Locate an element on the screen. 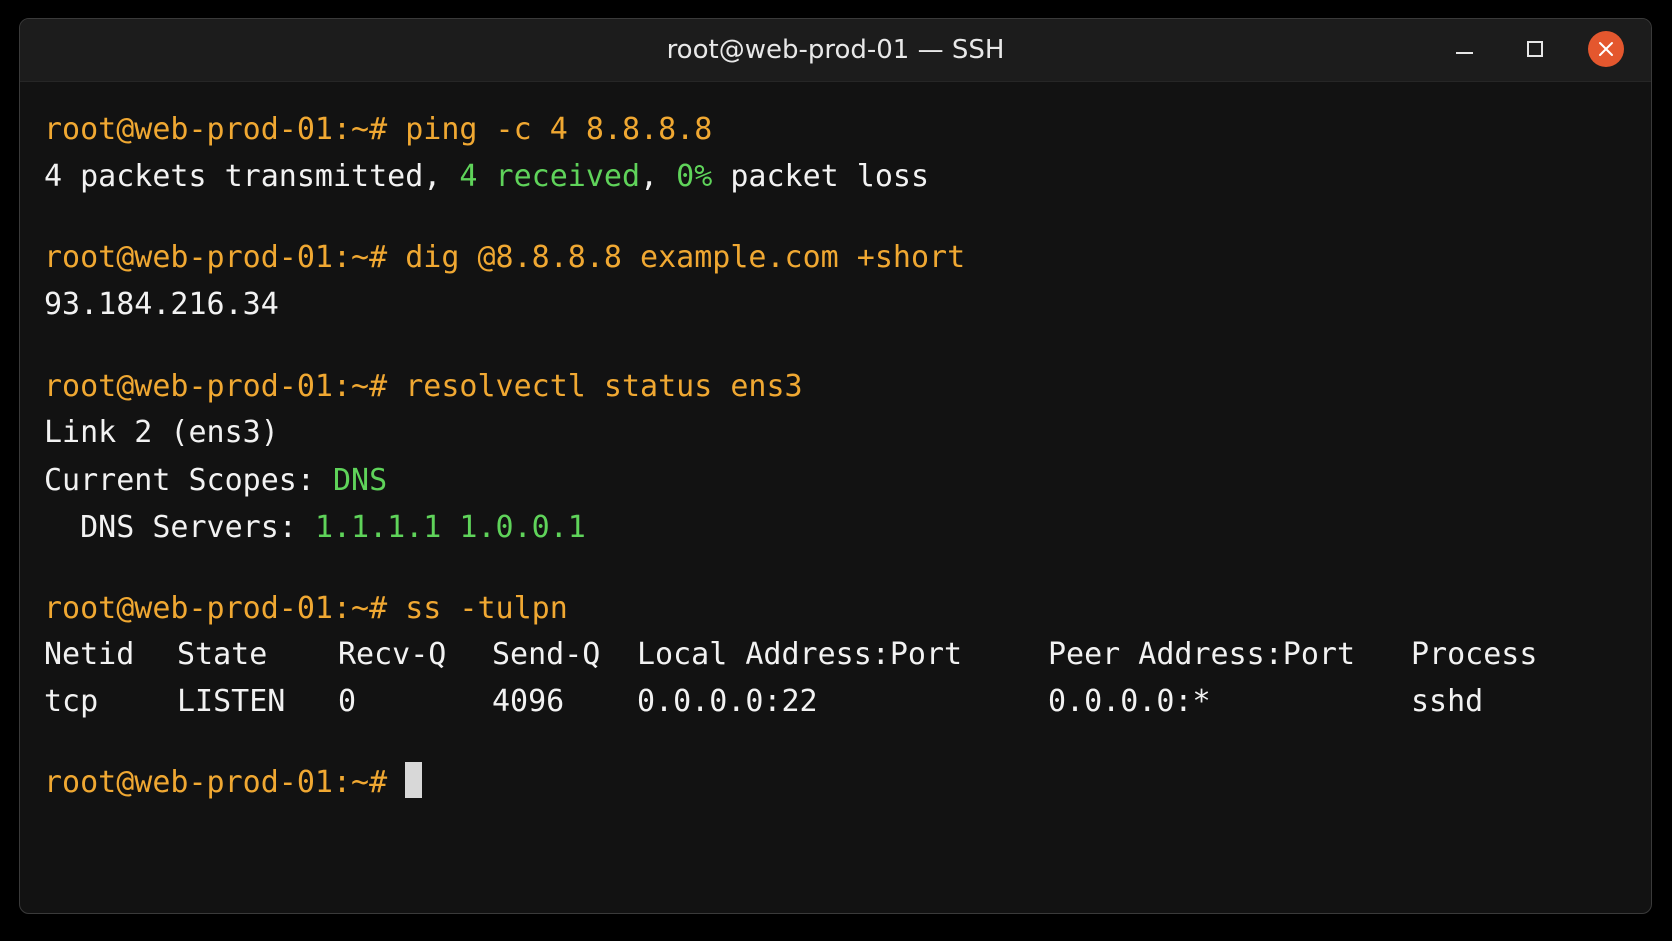  command-line-ss: root@web-prod-01:~# ss -tulpn is located at coordinates (306, 609).